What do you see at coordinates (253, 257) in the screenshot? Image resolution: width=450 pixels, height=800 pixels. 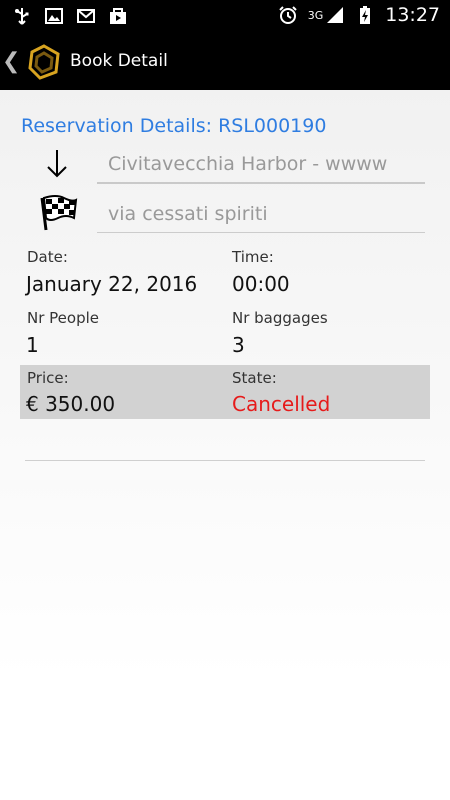 I see `time-label: Time:` at bounding box center [253, 257].